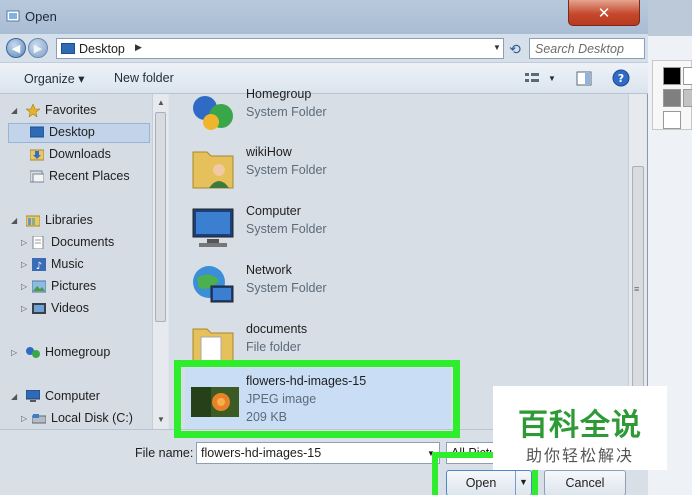 The height and width of the screenshot is (495, 692). What do you see at coordinates (319, 227) in the screenshot?
I see `file-item-computer: Computer System Folder` at bounding box center [319, 227].